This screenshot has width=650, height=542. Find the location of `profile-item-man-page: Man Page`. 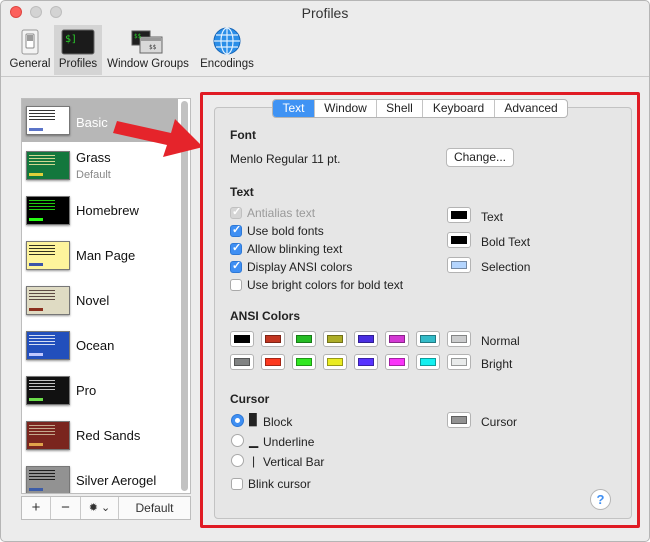

profile-item-man-page: Man Page is located at coordinates (100, 256).